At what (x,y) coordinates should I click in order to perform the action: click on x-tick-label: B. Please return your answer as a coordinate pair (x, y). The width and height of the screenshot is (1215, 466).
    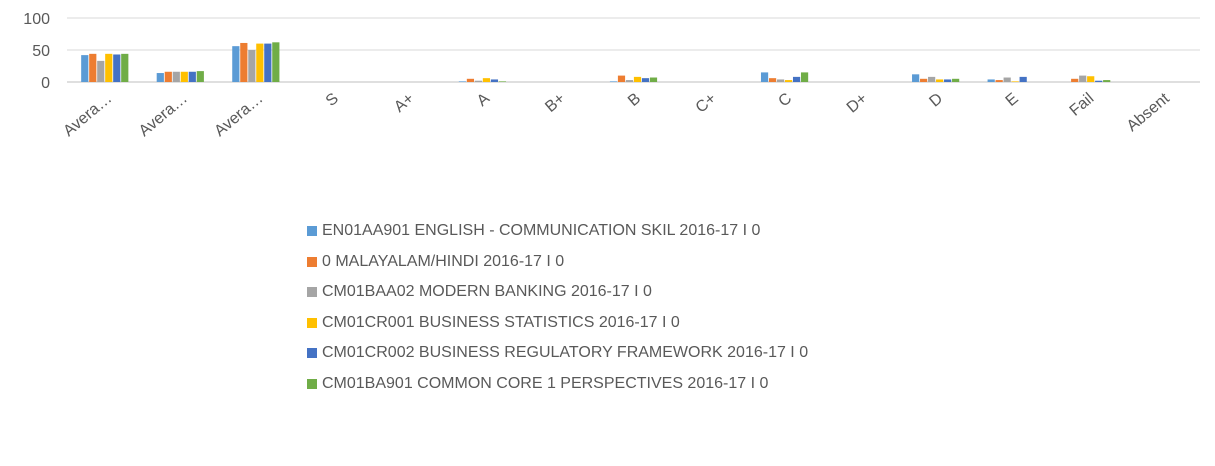
    Looking at the image, I should click on (634, 100).